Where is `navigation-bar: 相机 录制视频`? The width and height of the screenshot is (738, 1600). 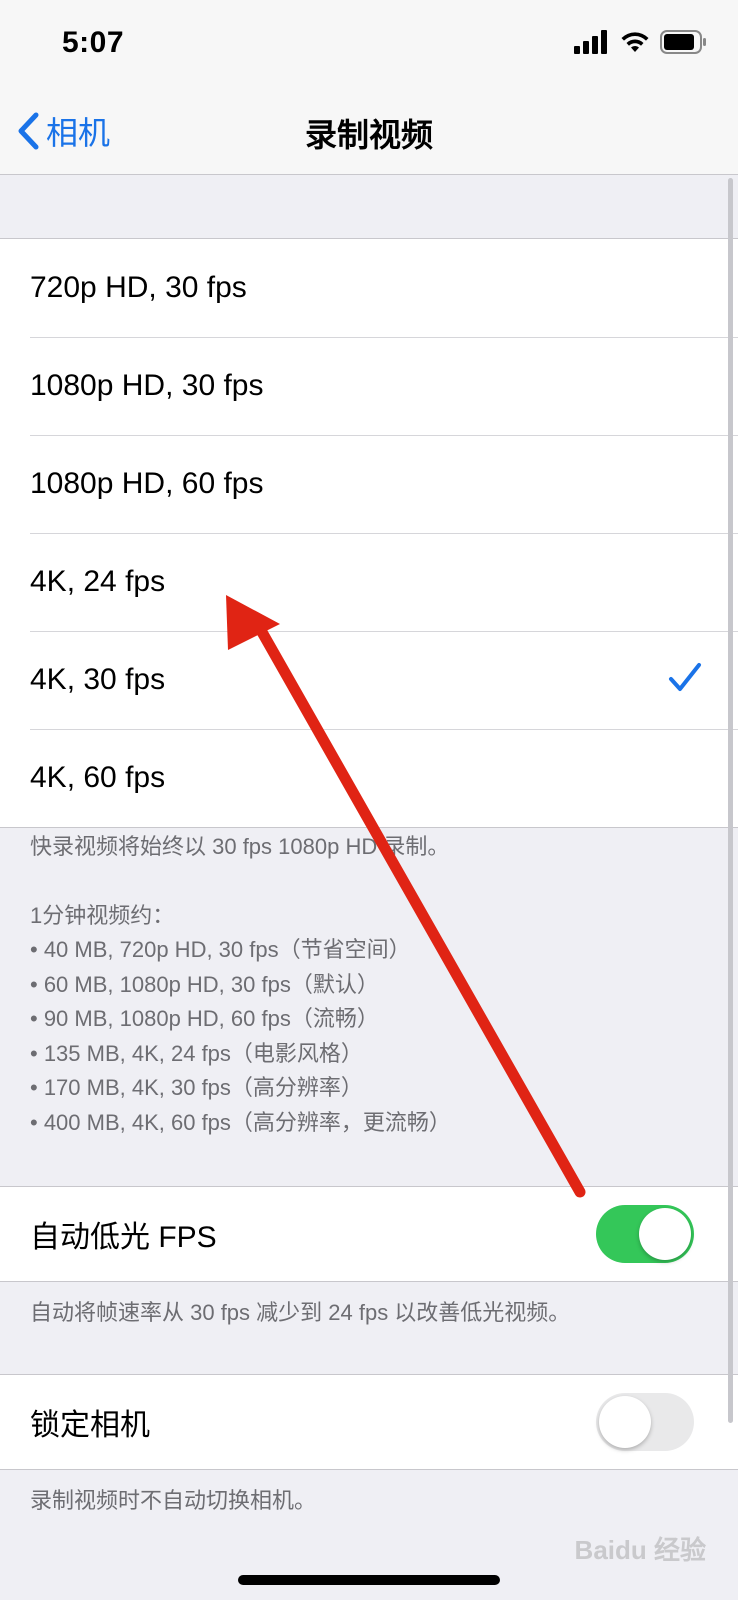
navigation-bar: 相机 录制视频 is located at coordinates (369, 131).